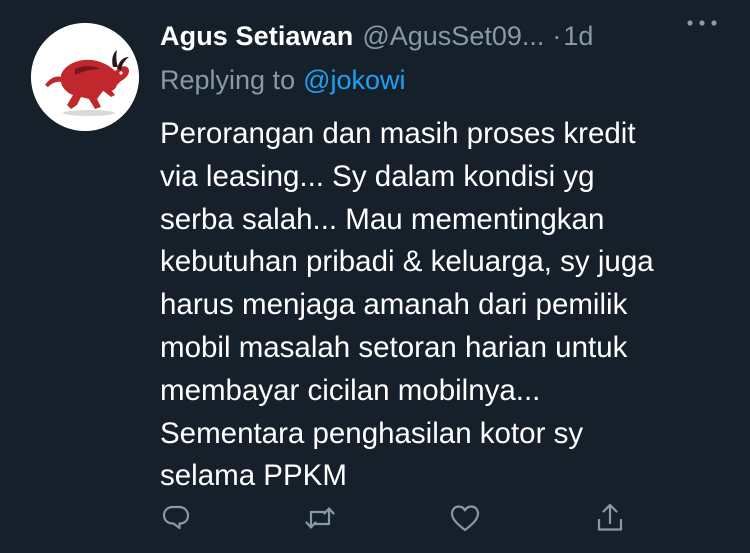 Image resolution: width=750 pixels, height=553 pixels. What do you see at coordinates (372, 433) in the screenshot?
I see `tweet-body-line: Sementara penghasilan kotor sy` at bounding box center [372, 433].